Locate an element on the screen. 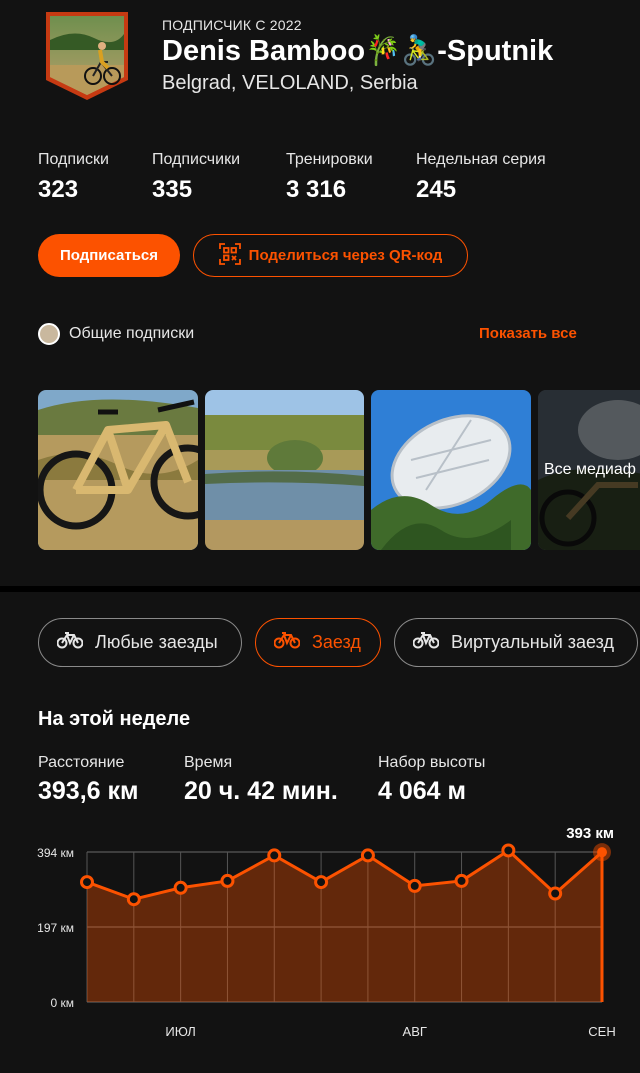  y-tick-label: 197 км is located at coordinates (55, 928).